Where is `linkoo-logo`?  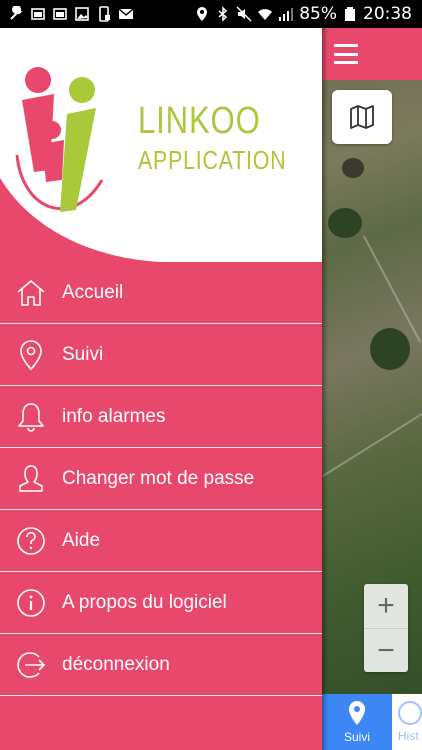 linkoo-logo is located at coordinates (59, 139).